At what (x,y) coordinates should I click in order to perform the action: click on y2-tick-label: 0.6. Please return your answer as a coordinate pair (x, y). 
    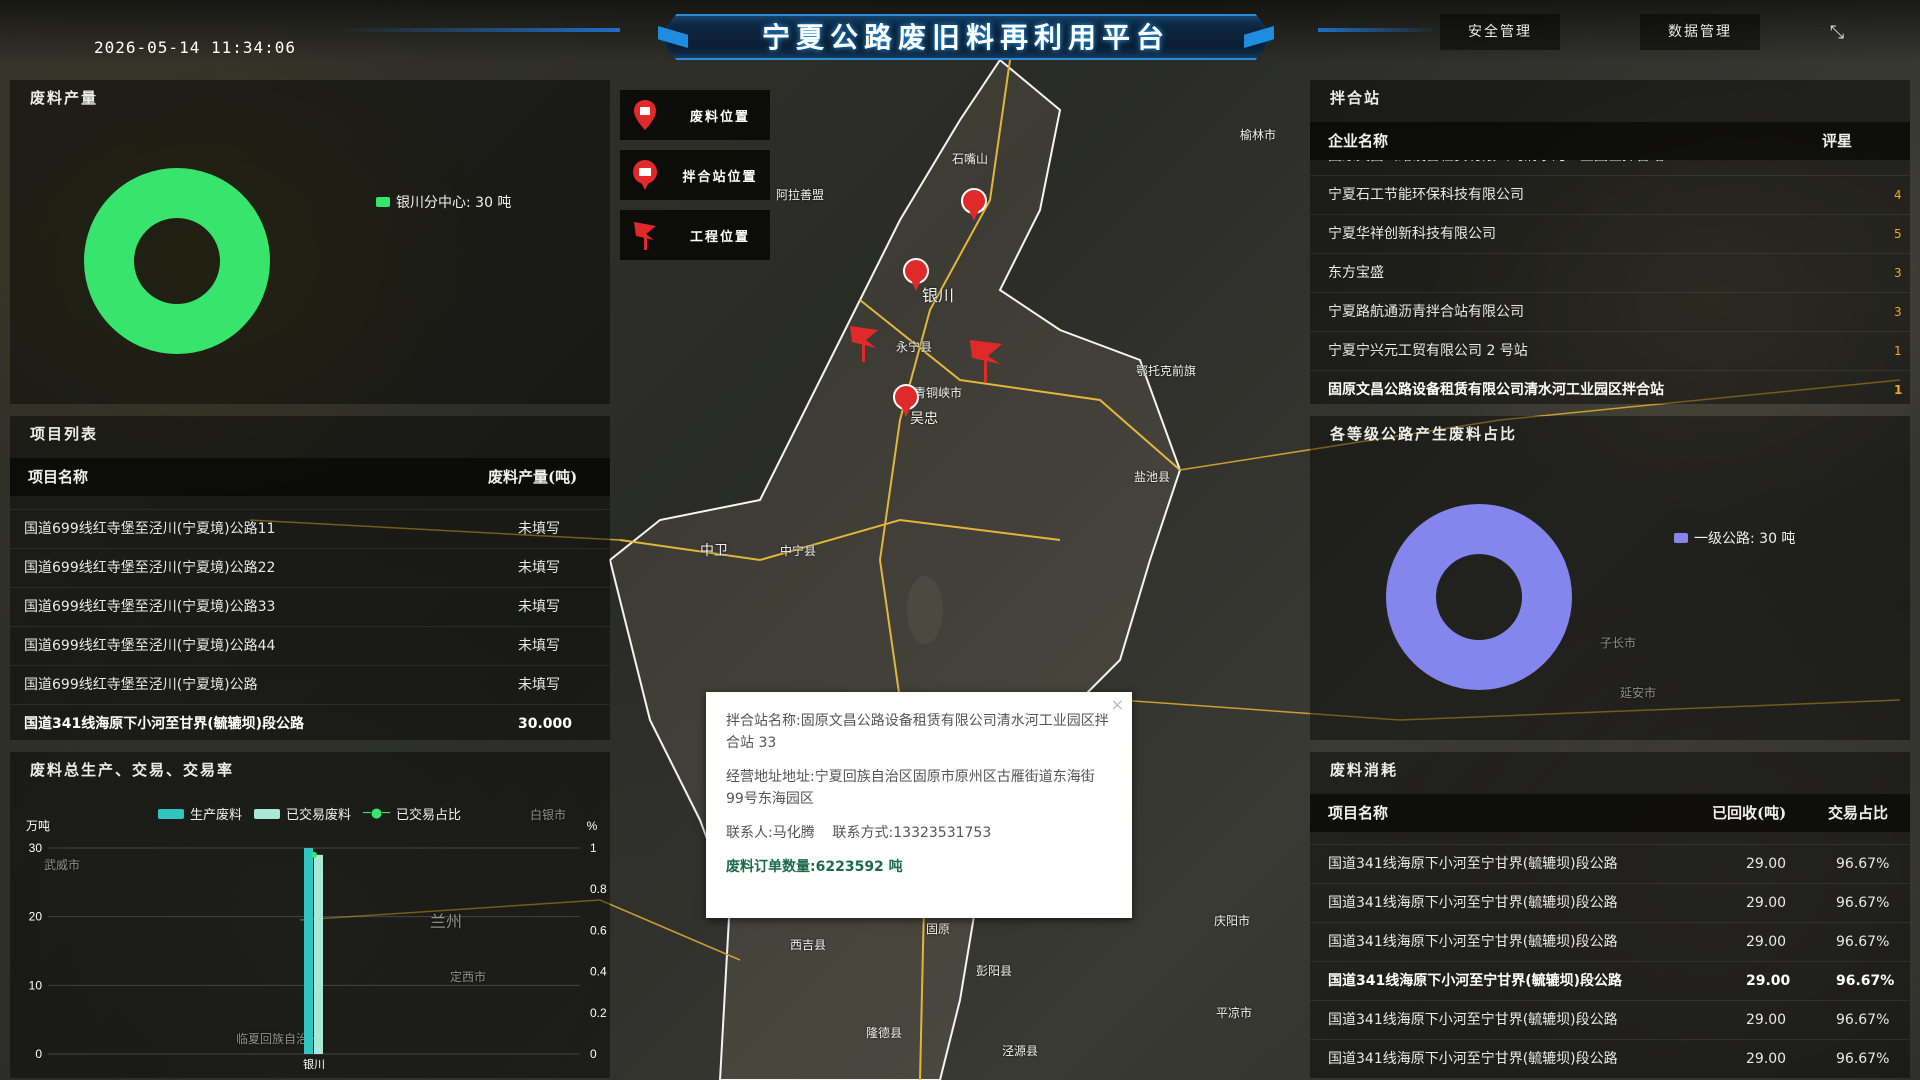
    Looking at the image, I should click on (598, 930).